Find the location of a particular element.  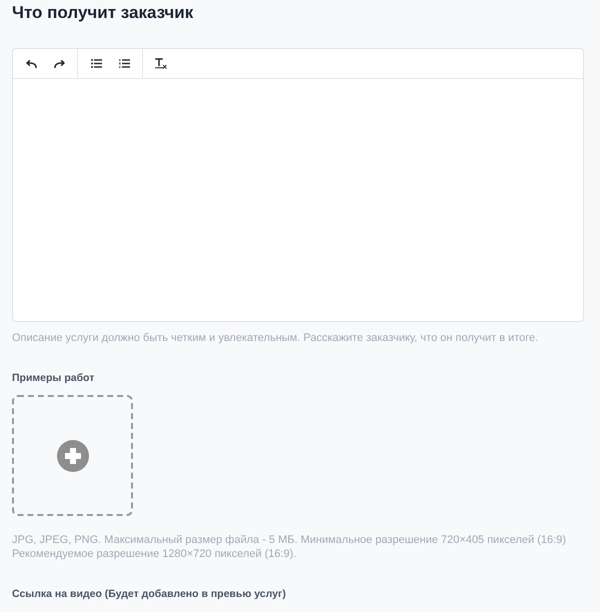

description-hint: Описание услуги должно быть четким и увлекательным. Расскажите заказчику, что он получит в итоге. is located at coordinates (276, 338).